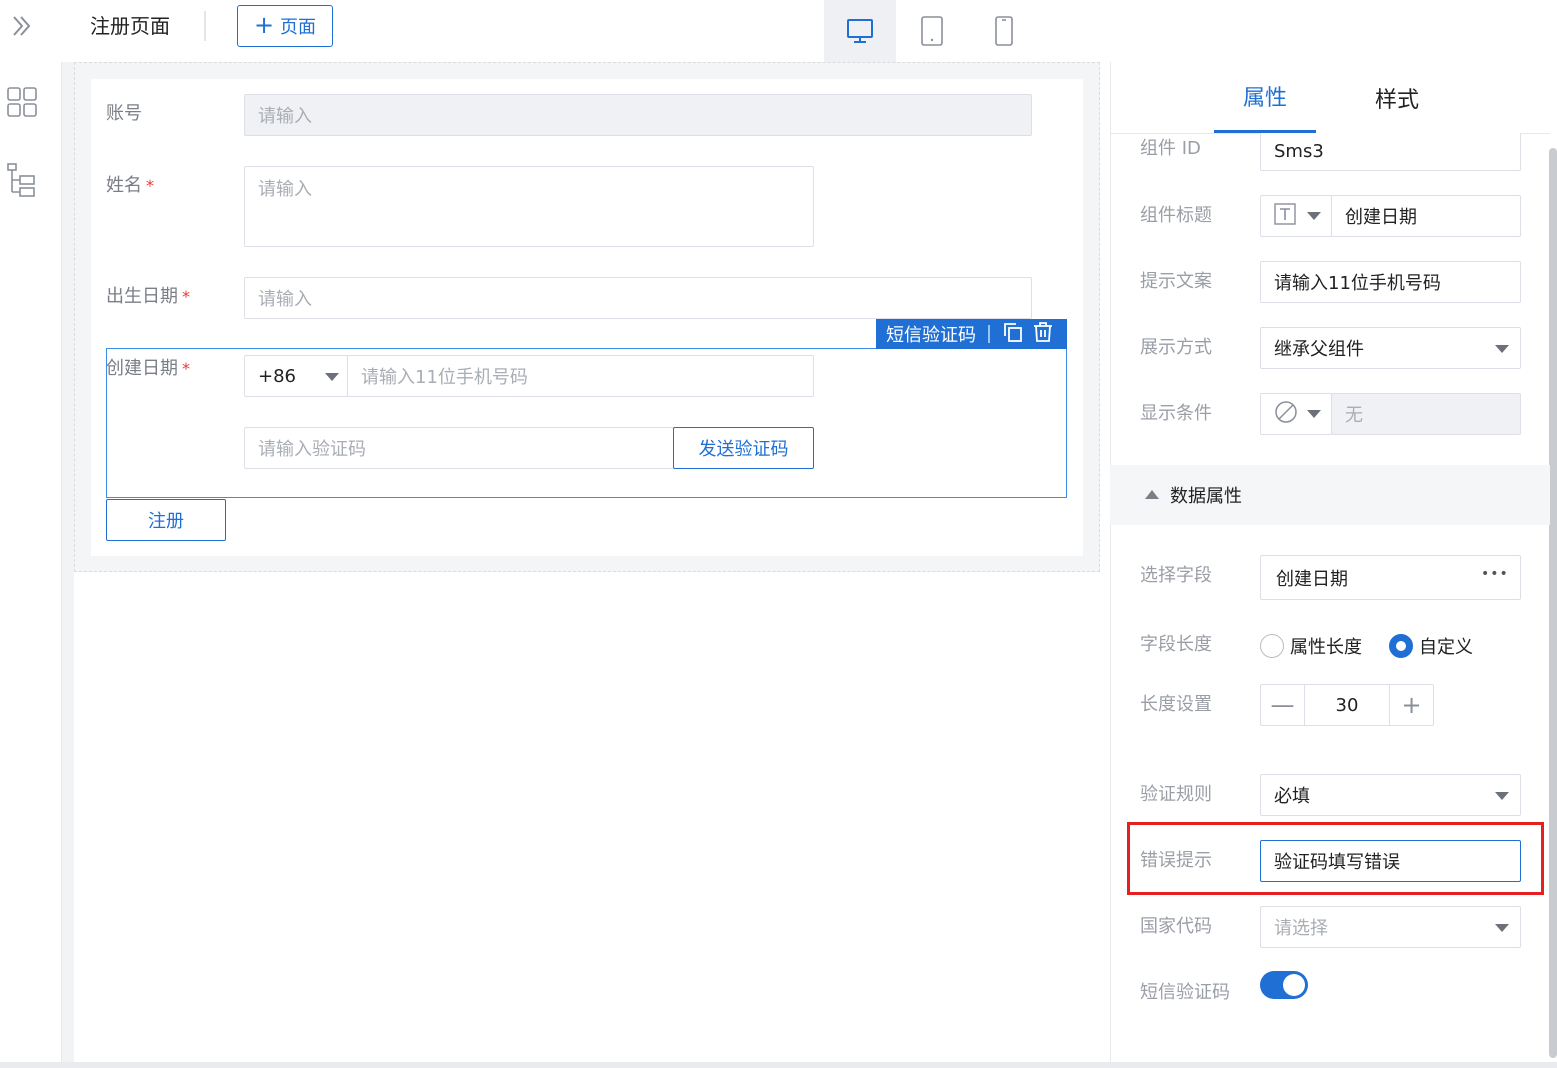 This screenshot has width=1557, height=1068. I want to click on field-length-label: 字段长度, so click(1176, 644).